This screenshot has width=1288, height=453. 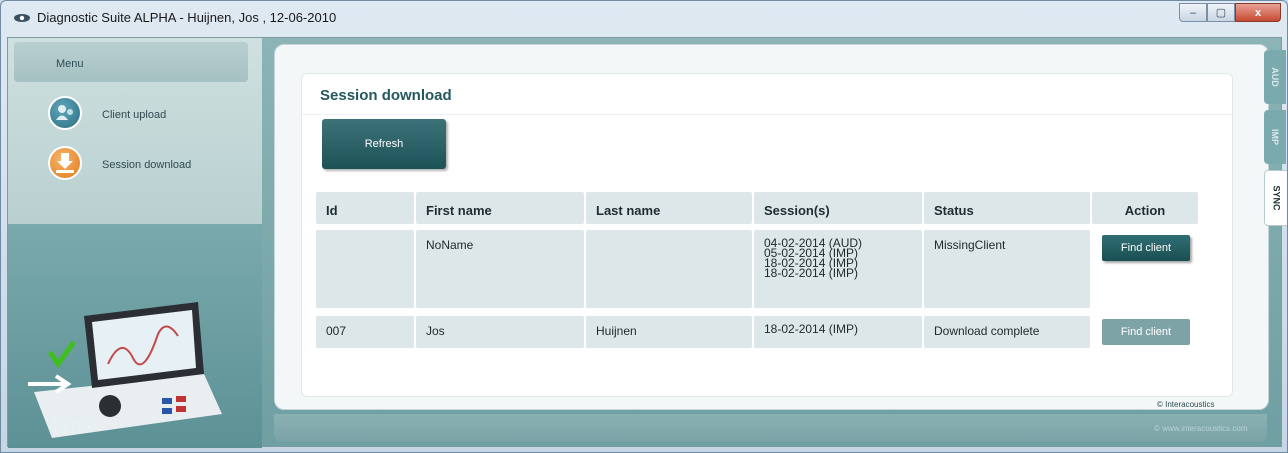 What do you see at coordinates (500, 269) in the screenshot?
I see `table-cell-first-name: NoName` at bounding box center [500, 269].